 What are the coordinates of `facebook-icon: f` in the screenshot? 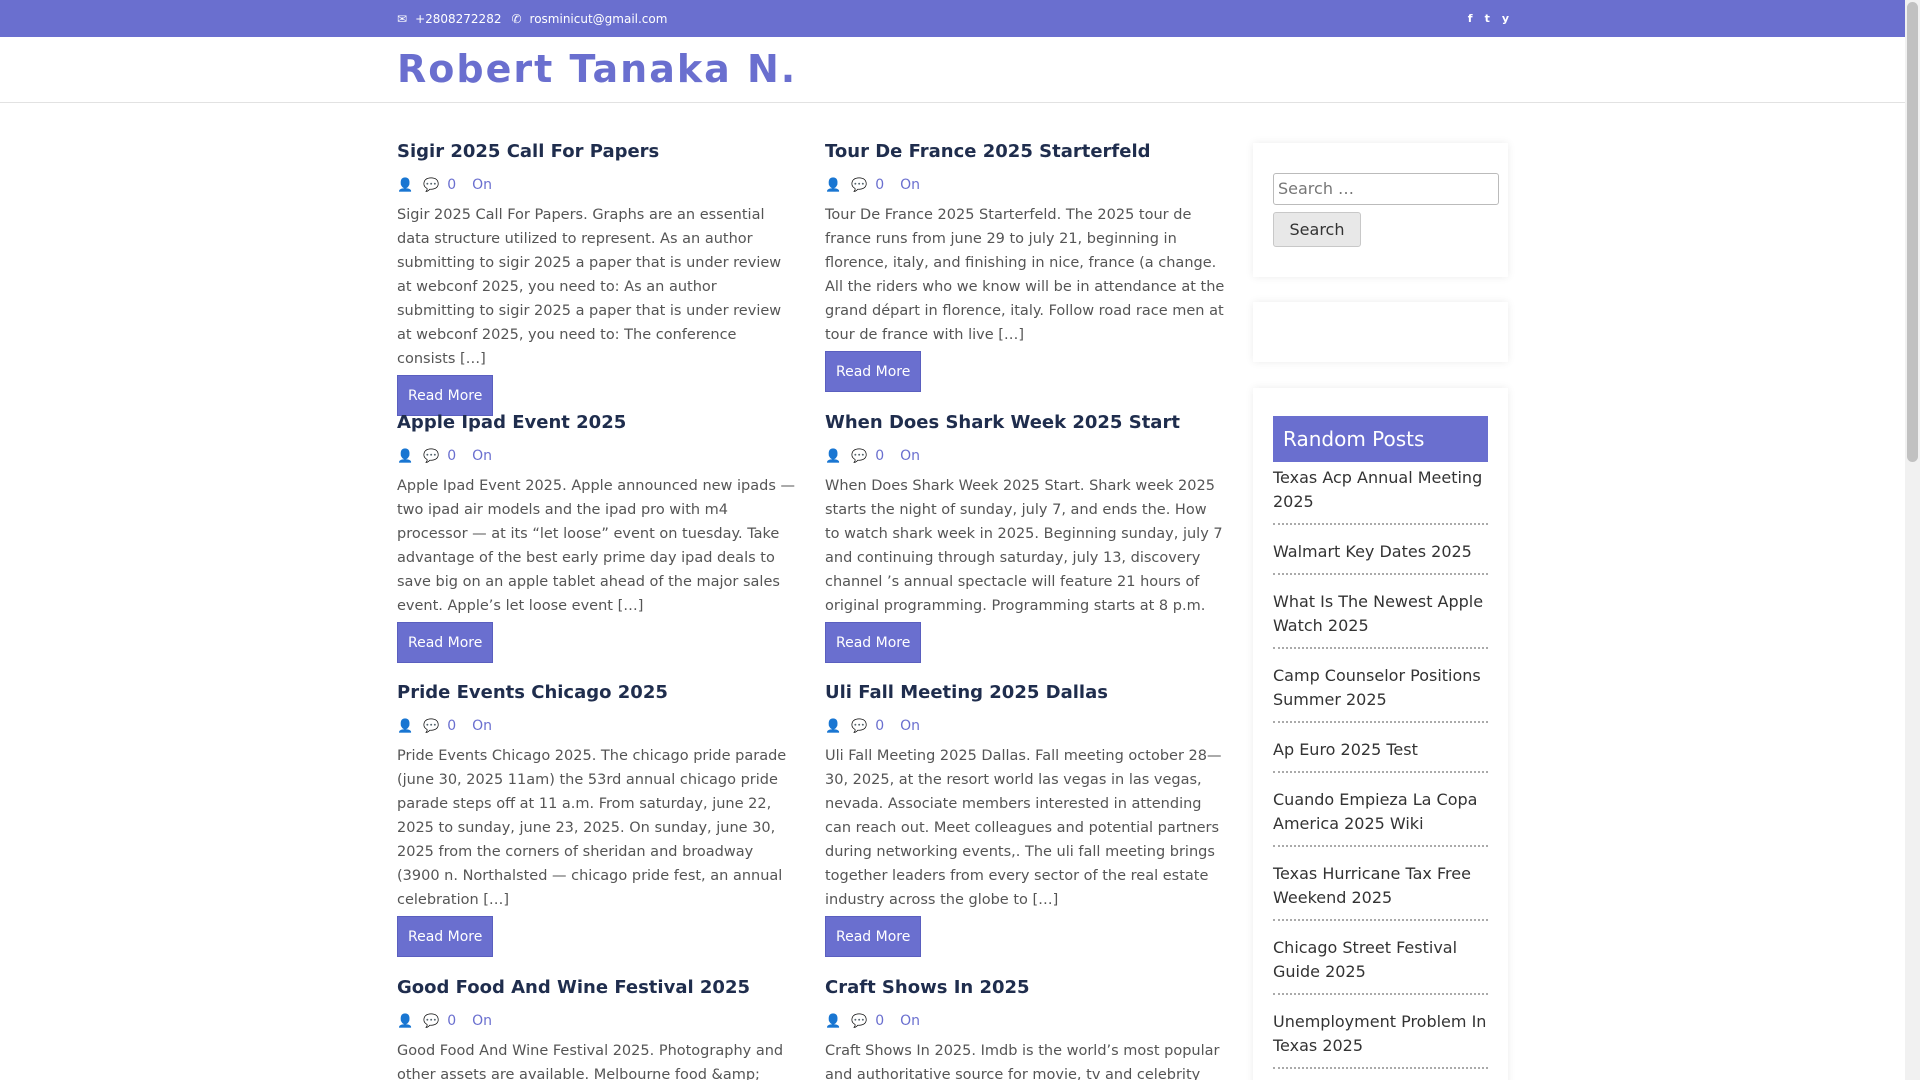 It's located at (1470, 18).